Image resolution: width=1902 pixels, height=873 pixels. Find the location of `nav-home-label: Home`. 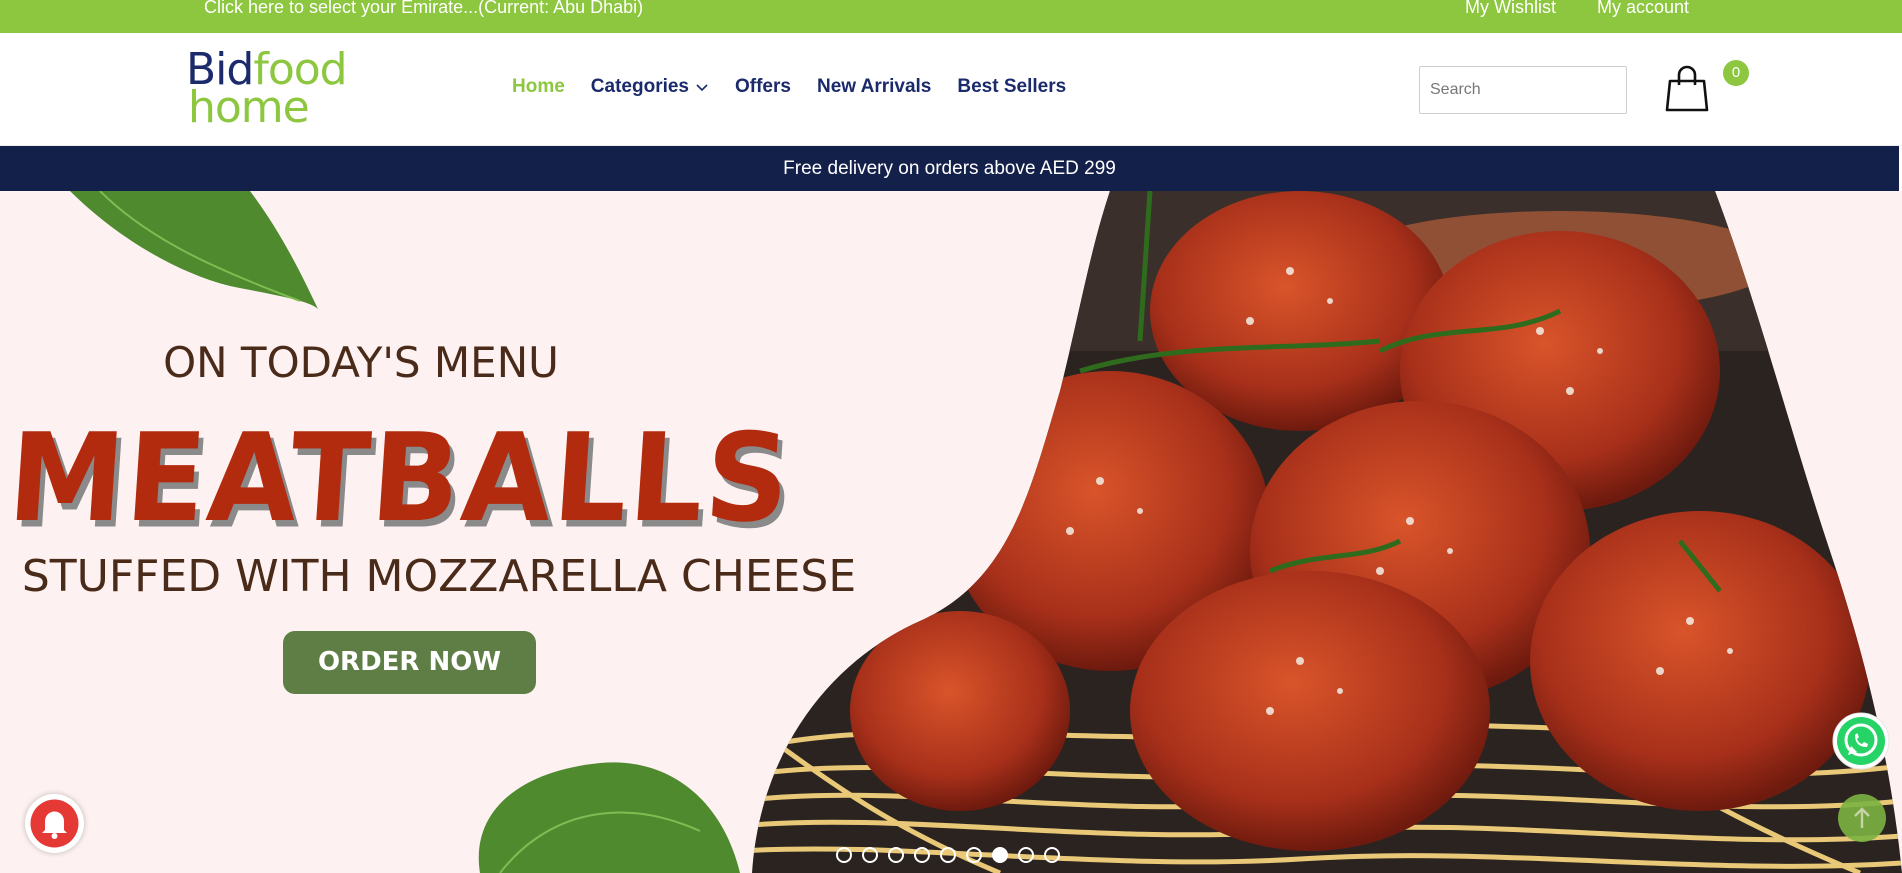

nav-home-label: Home is located at coordinates (538, 86).